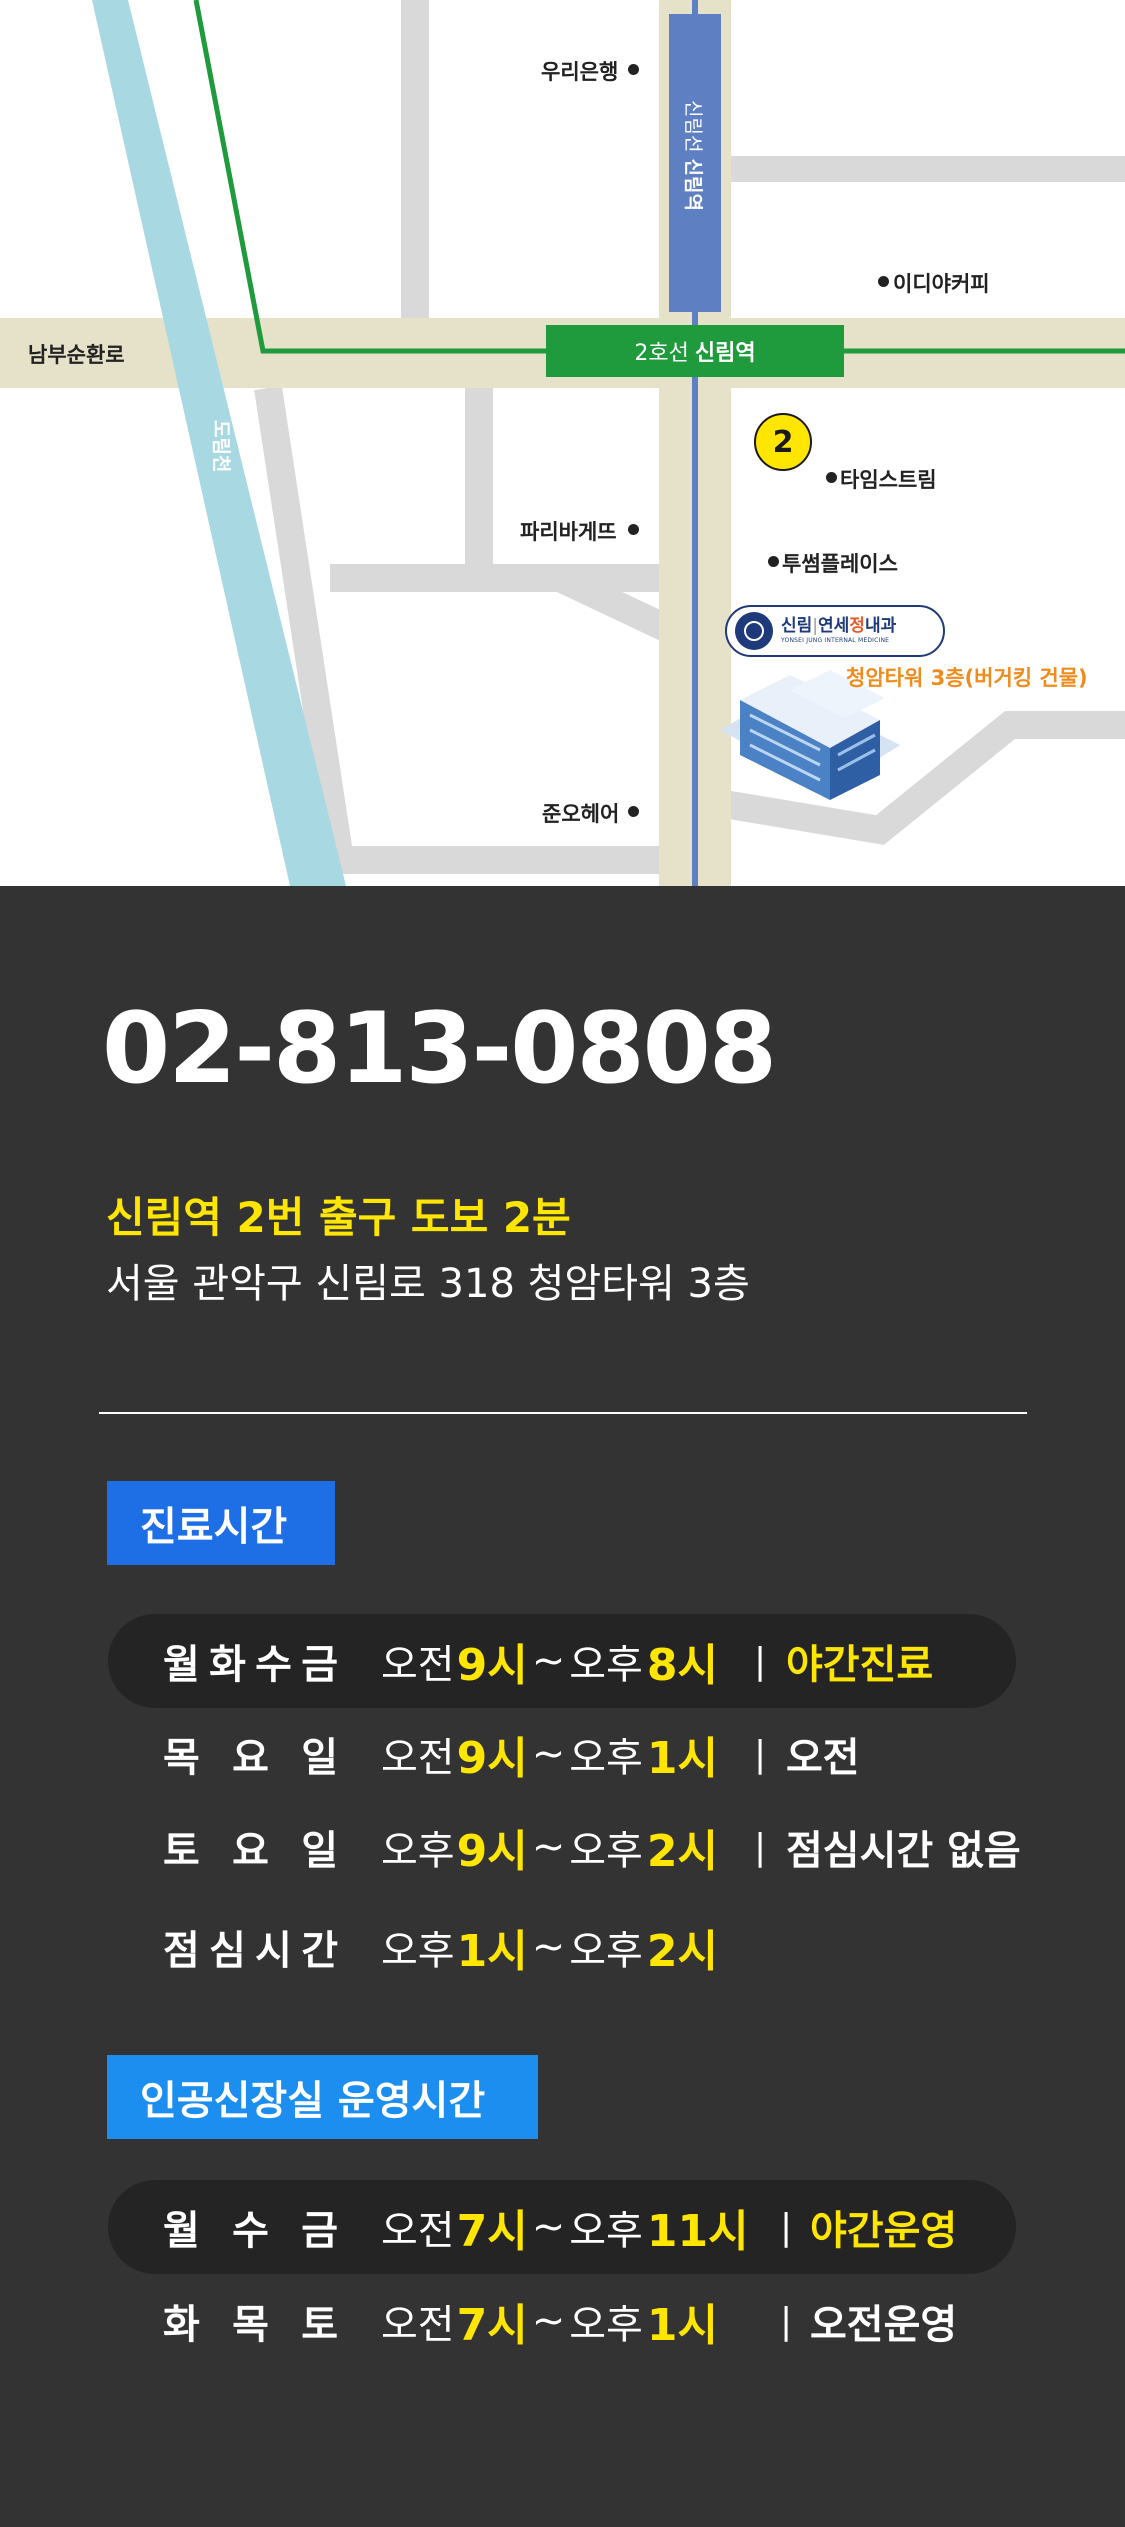 This screenshot has width=1125, height=2527. Describe the element at coordinates (221, 446) in the screenshot. I see `stream-label: 도림천` at that location.